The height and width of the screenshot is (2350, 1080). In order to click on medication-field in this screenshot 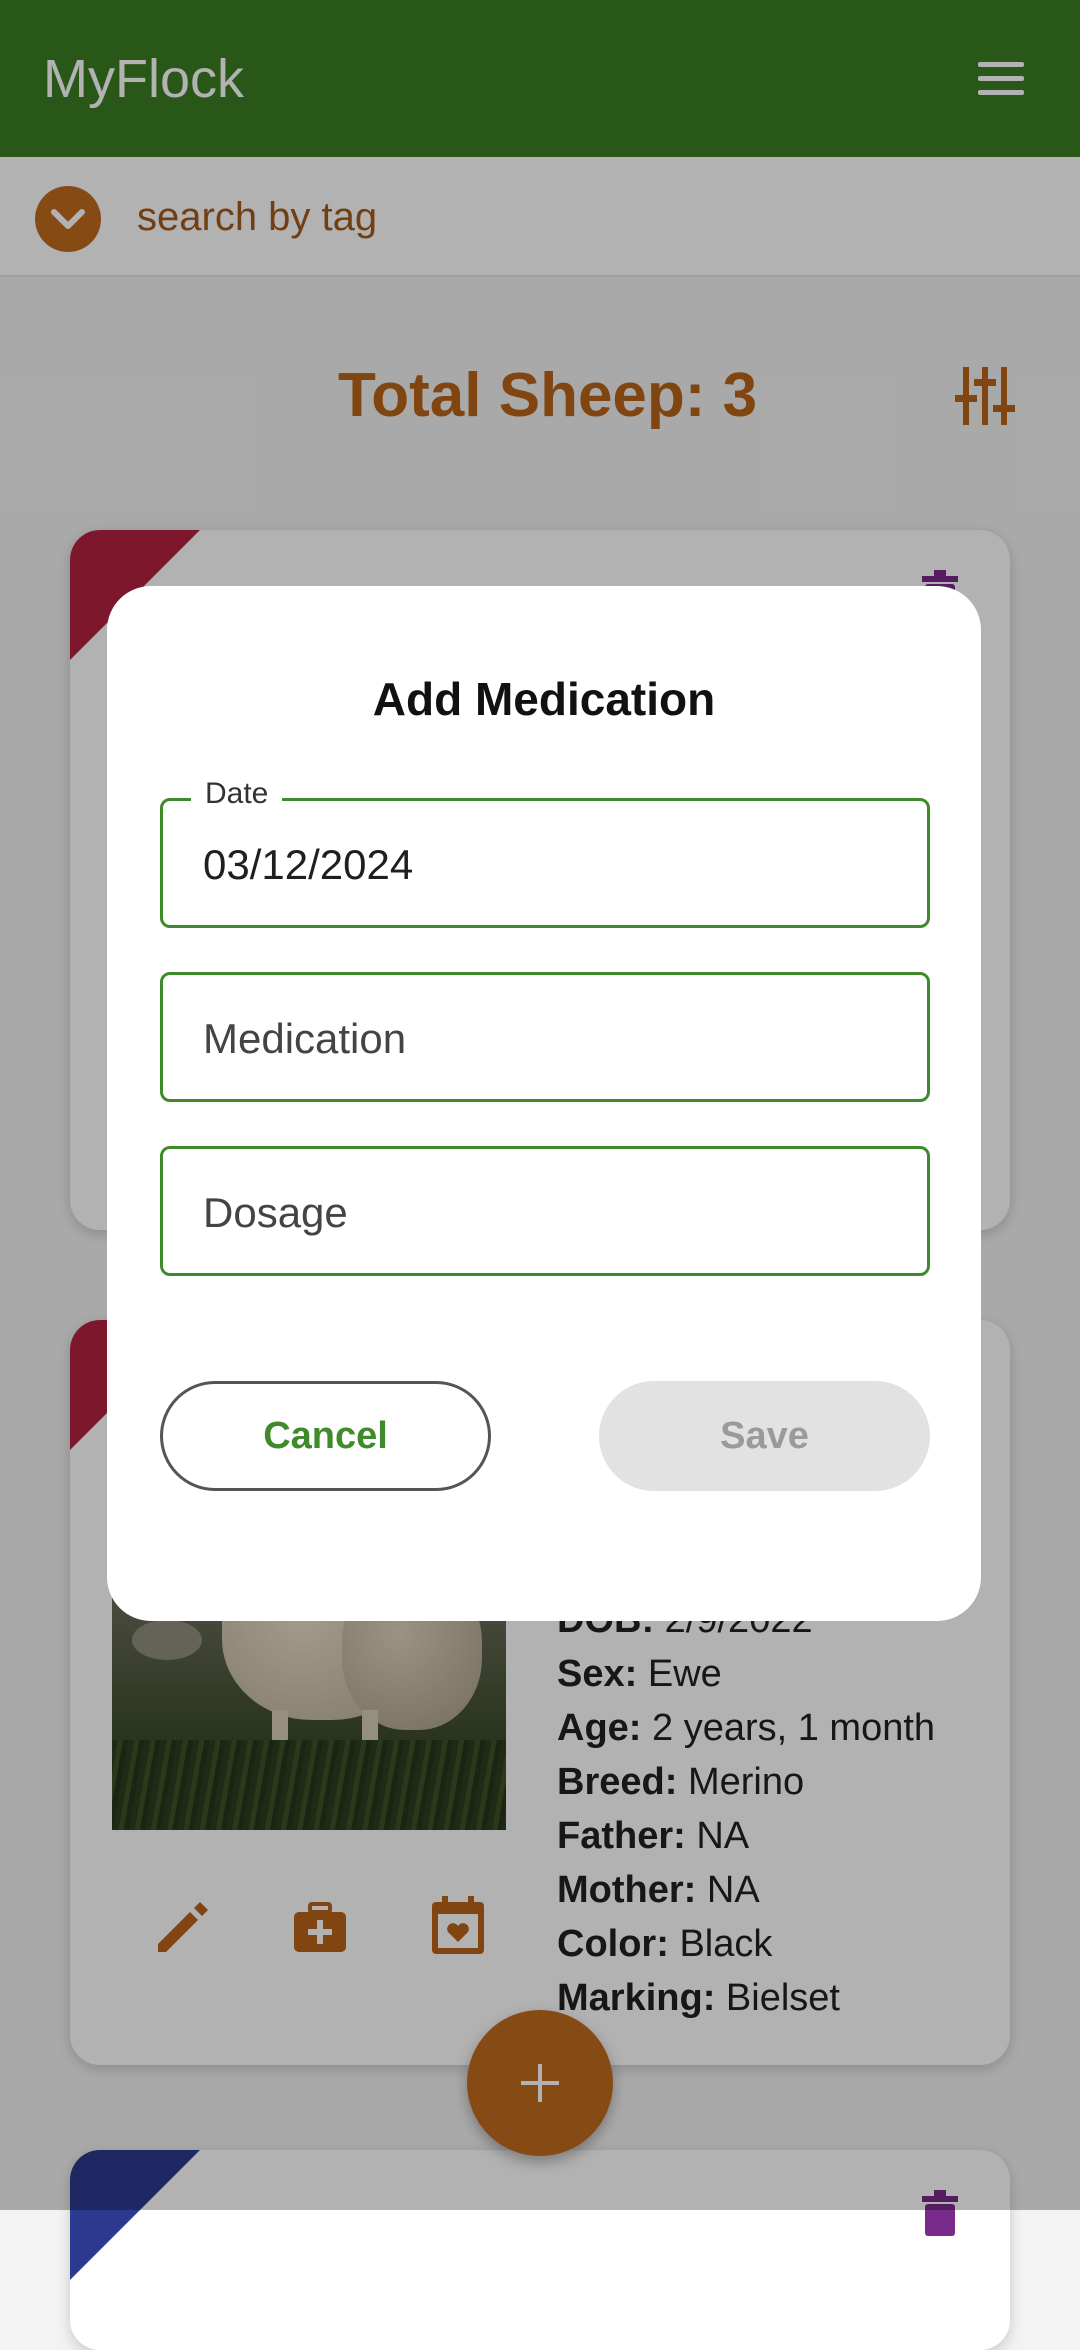, I will do `click(545, 1037)`.